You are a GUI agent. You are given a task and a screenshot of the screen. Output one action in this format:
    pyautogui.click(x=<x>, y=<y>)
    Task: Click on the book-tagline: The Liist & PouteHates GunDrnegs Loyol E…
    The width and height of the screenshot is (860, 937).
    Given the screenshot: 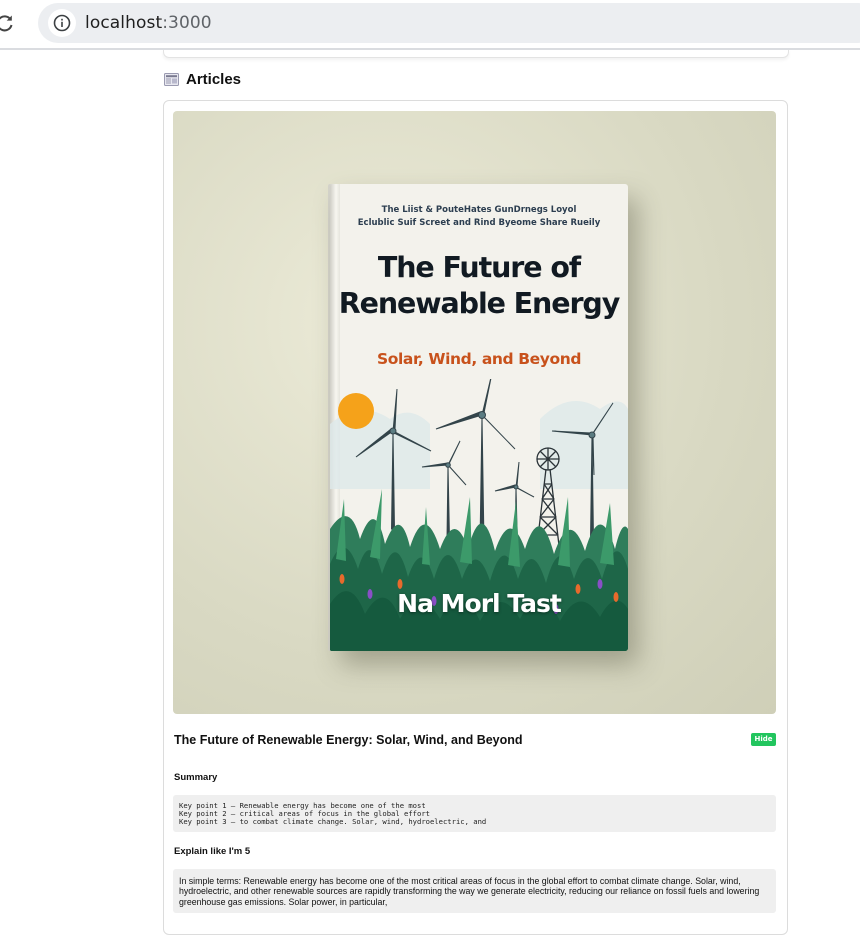 What is the action you would take?
    pyautogui.click(x=479, y=217)
    